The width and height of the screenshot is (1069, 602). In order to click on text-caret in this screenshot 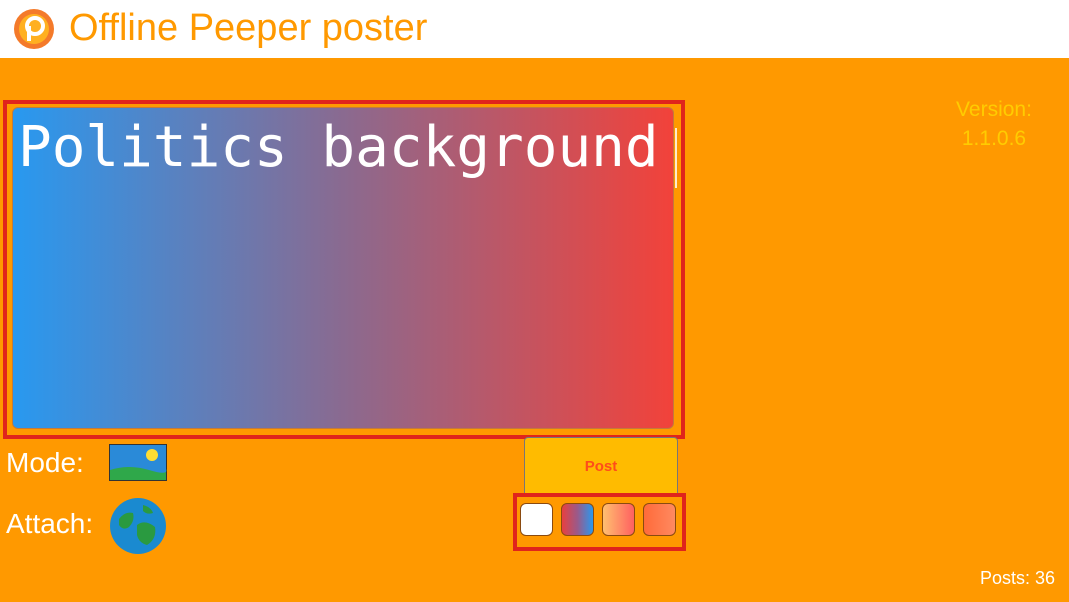, I will do `click(676, 158)`.